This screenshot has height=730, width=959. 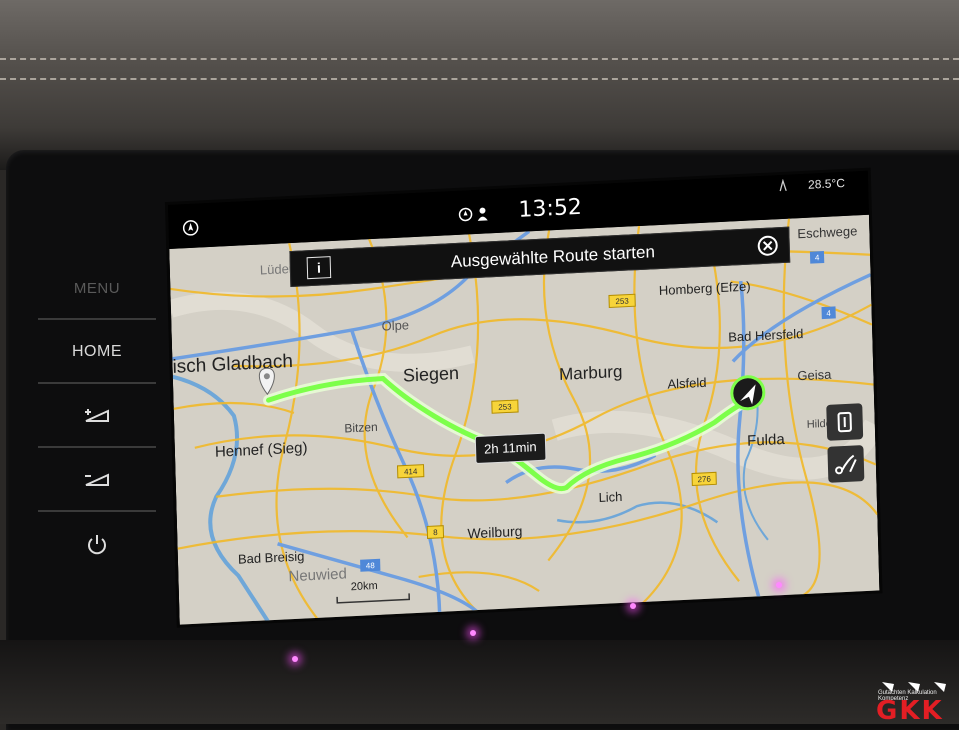 I want to click on city-label: Neuwied, so click(x=317, y=575).